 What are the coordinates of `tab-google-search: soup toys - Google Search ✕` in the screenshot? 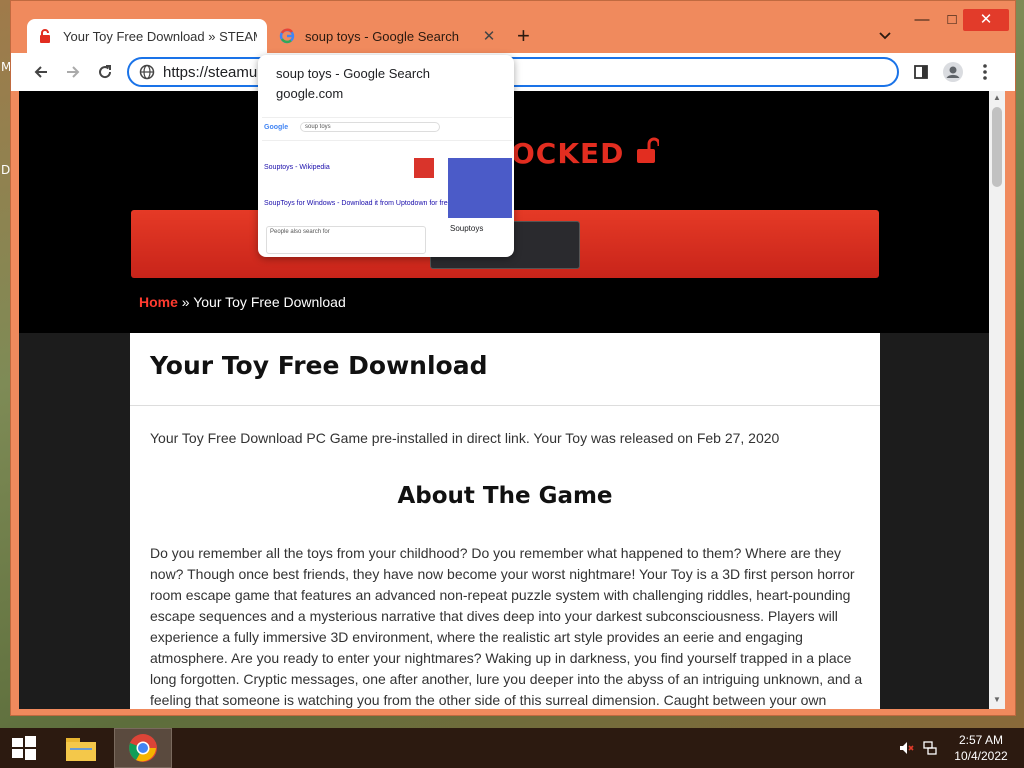 It's located at (388, 36).